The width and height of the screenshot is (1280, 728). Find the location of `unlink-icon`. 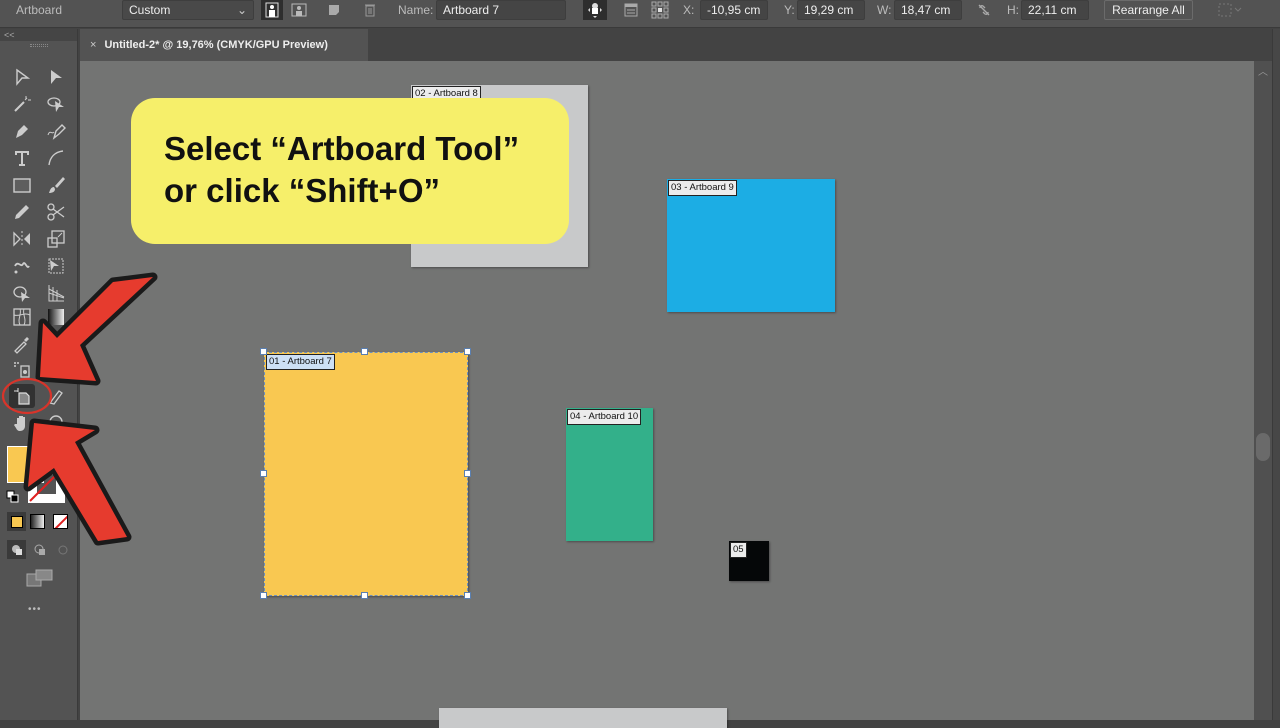

unlink-icon is located at coordinates (984, 10).